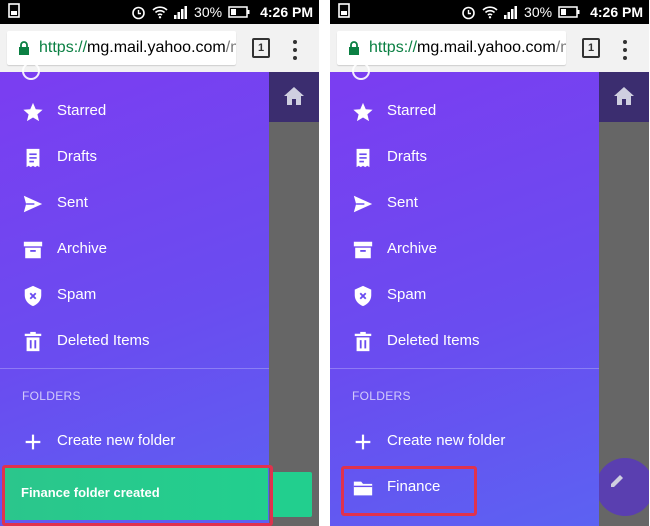 The image size is (650, 526). Describe the element at coordinates (294, 324) in the screenshot. I see `drawer-scrim` at that location.